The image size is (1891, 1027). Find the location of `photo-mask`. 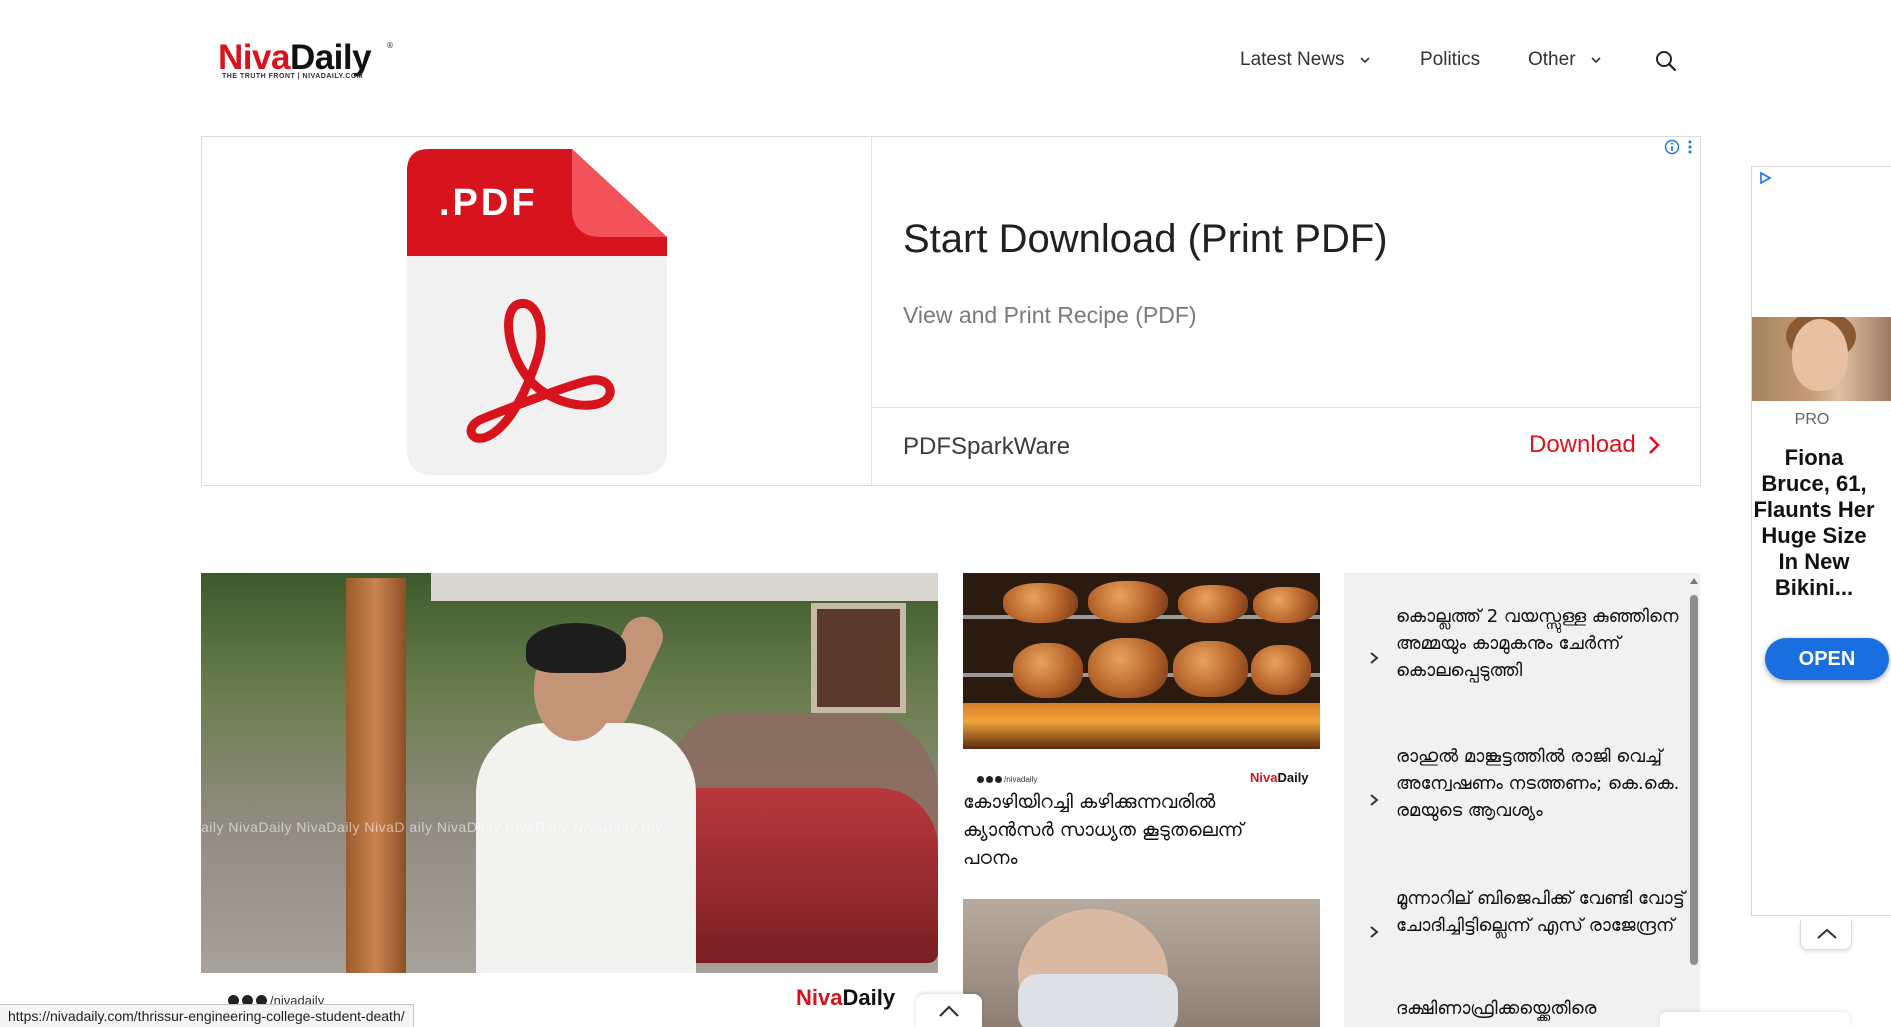

photo-mask is located at coordinates (1098, 1000).